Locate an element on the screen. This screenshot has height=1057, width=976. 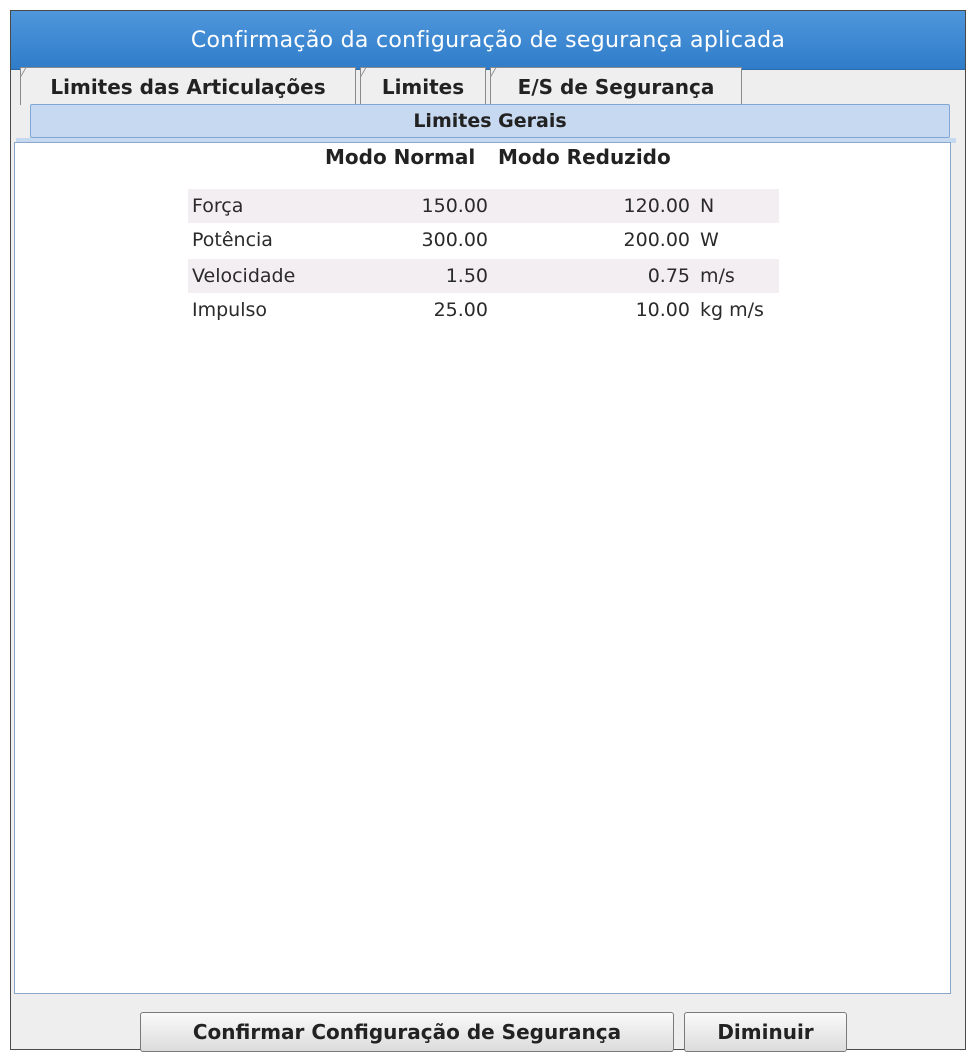
normal-value: 150.00 is located at coordinates (454, 206).